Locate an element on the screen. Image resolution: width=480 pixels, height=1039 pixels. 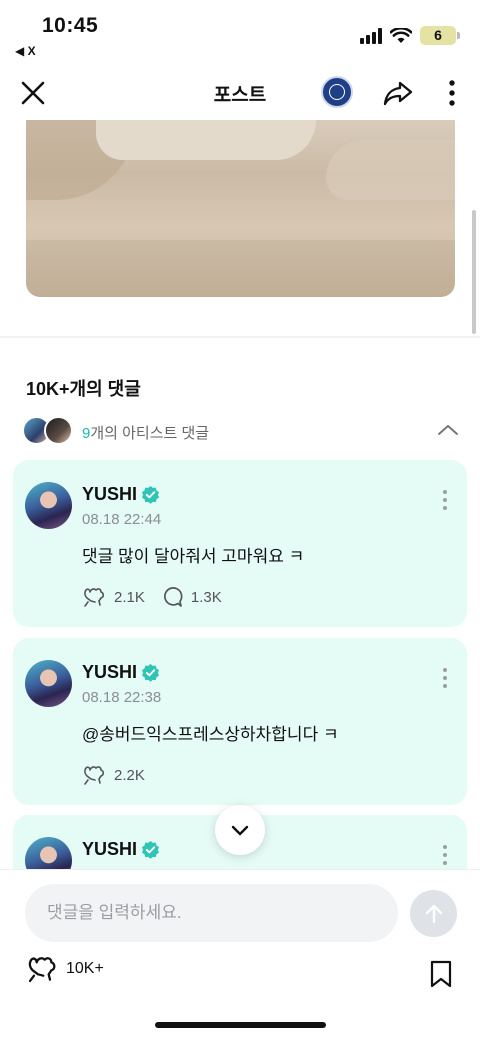
status-time: 10:45 is located at coordinates (70, 25).